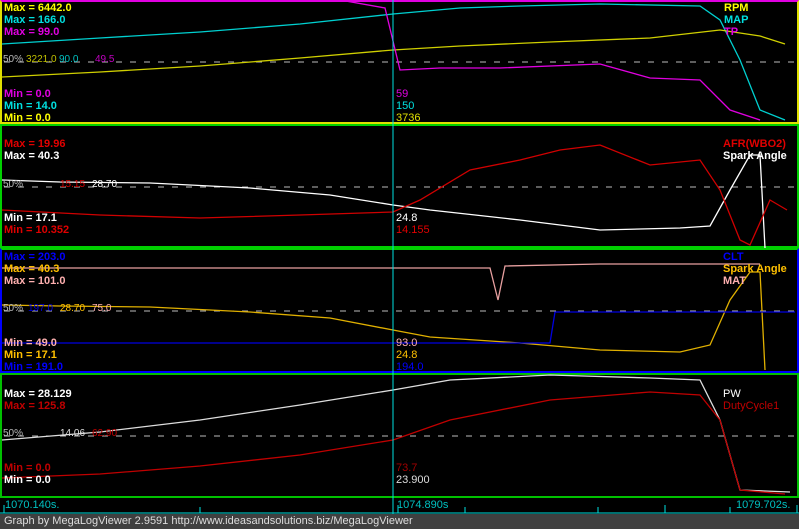 This screenshot has width=799, height=529. I want to click on legend-pw: PW, so click(732, 394).